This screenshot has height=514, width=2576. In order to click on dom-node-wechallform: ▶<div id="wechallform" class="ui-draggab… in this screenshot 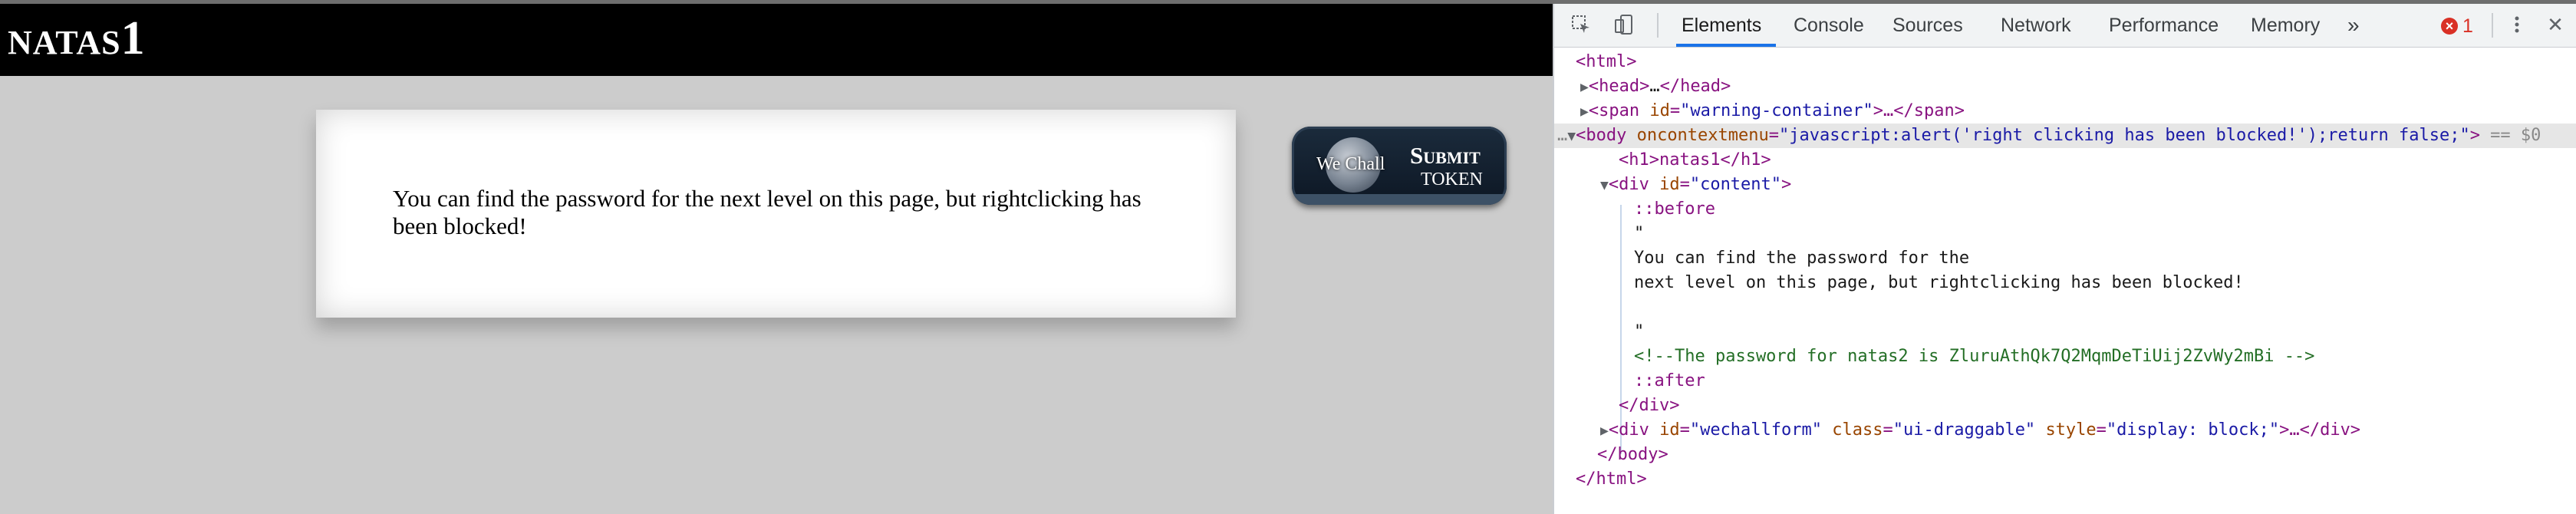, I will do `click(1980, 431)`.